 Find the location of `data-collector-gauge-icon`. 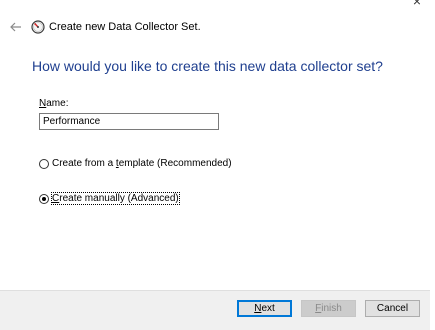

data-collector-gauge-icon is located at coordinates (38, 27).